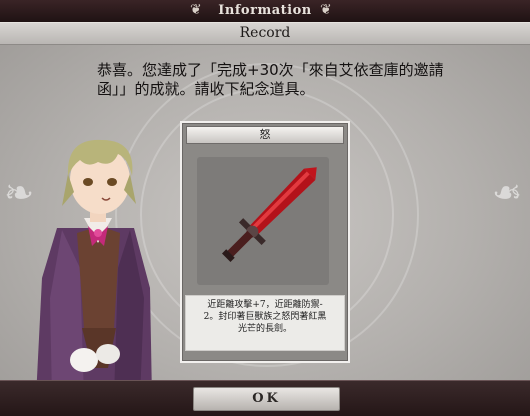 This screenshot has width=530, height=416. I want to click on record-label: Record, so click(265, 33).